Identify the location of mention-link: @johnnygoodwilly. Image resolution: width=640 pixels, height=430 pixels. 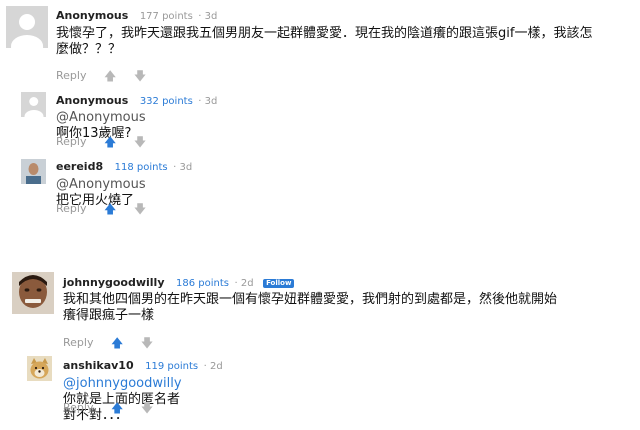
(122, 383).